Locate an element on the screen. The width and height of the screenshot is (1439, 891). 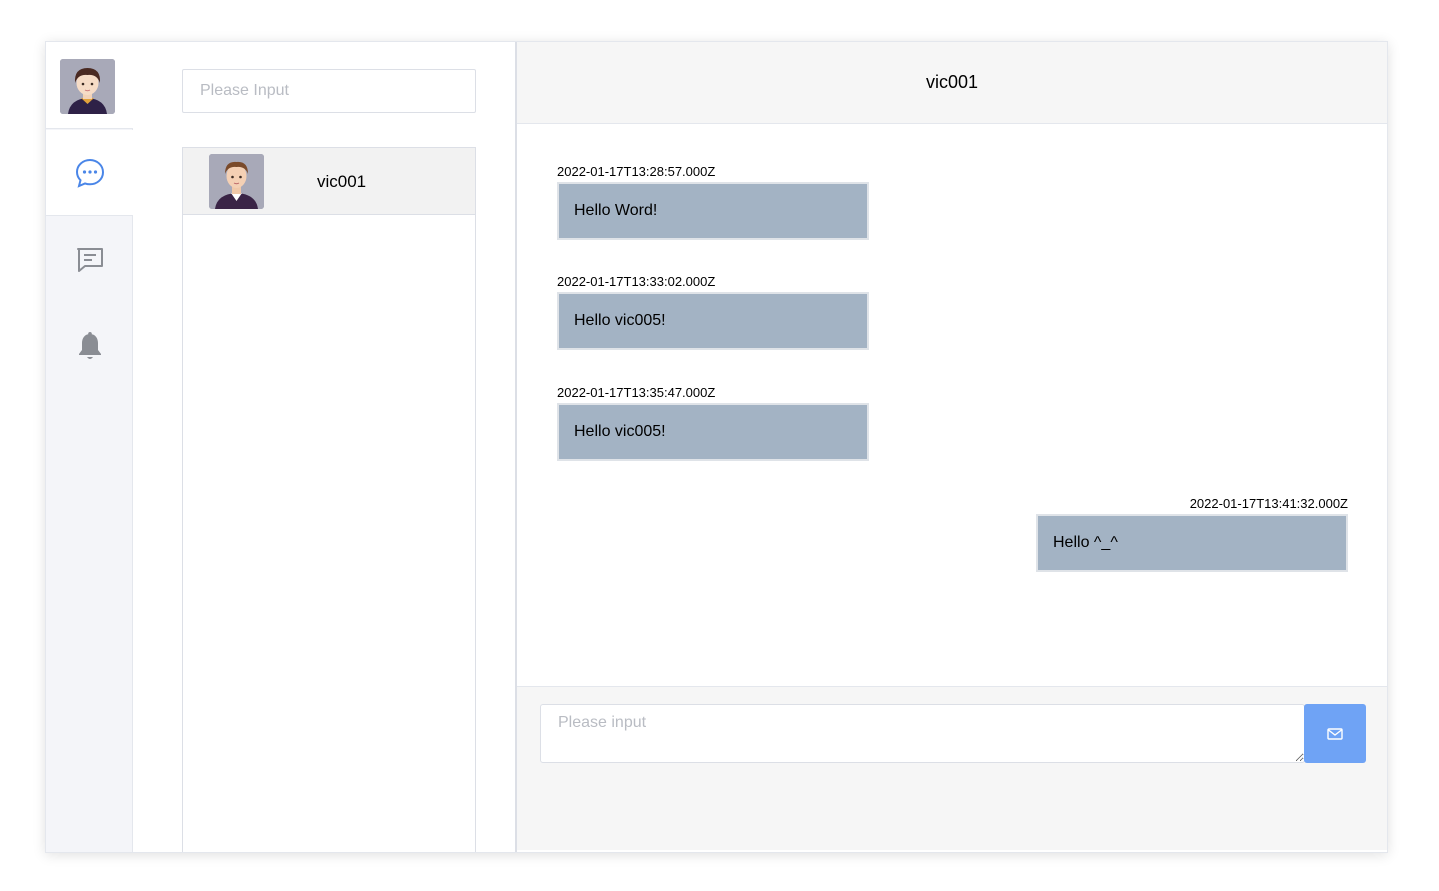
nav-messages is located at coordinates (89, 260).